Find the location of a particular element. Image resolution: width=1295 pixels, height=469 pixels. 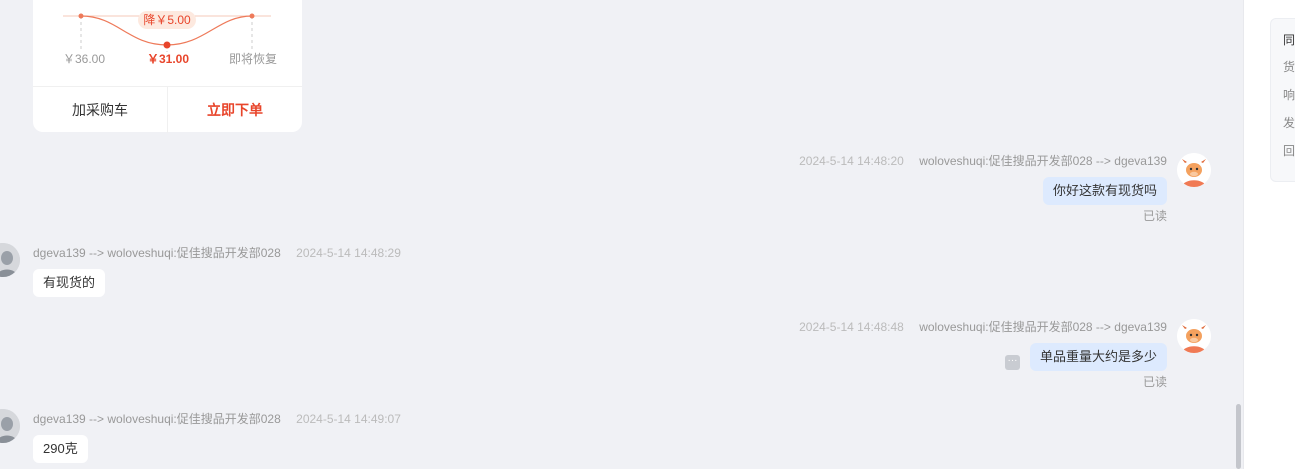

point-original is located at coordinates (81, 16).